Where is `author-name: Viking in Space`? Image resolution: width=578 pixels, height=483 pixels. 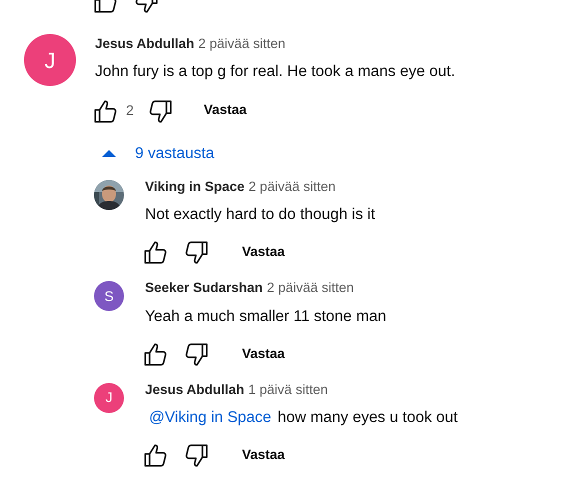
author-name: Viking in Space is located at coordinates (195, 186).